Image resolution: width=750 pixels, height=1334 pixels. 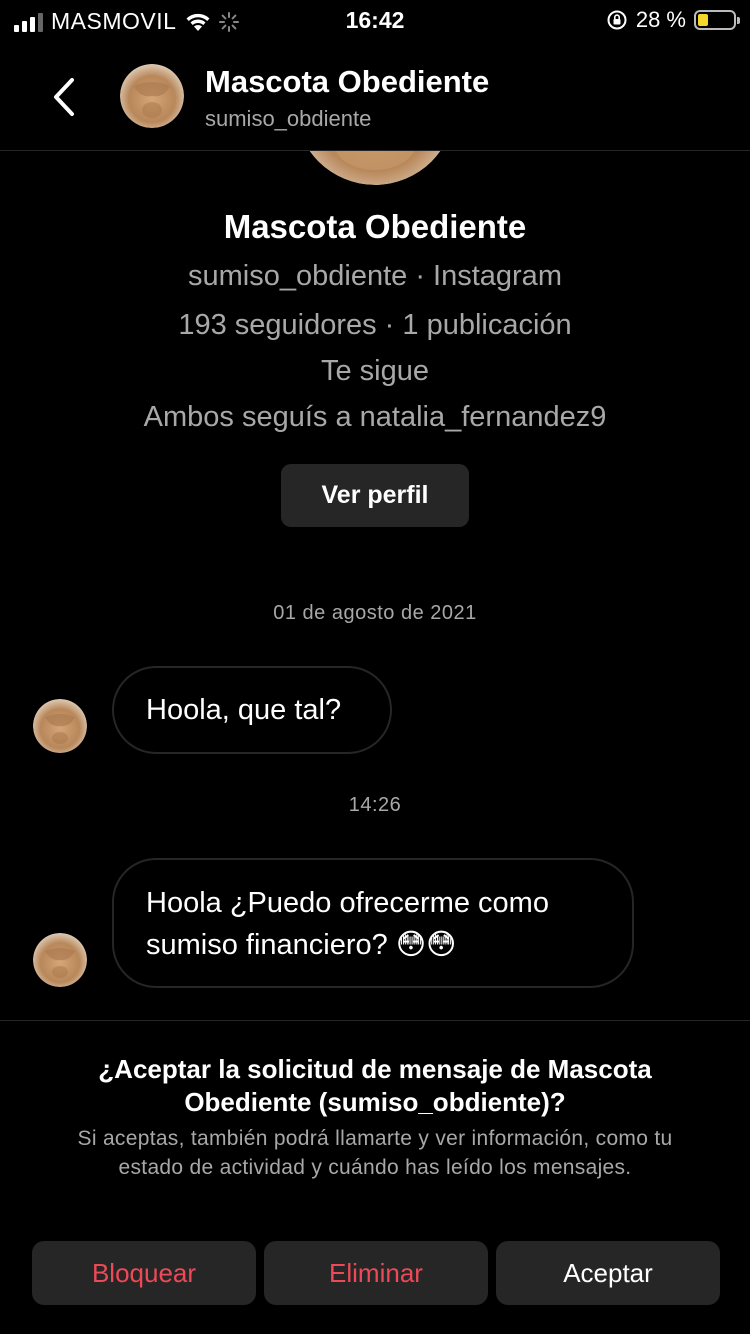 What do you see at coordinates (608, 1273) in the screenshot?
I see `accept-button: Aceptar` at bounding box center [608, 1273].